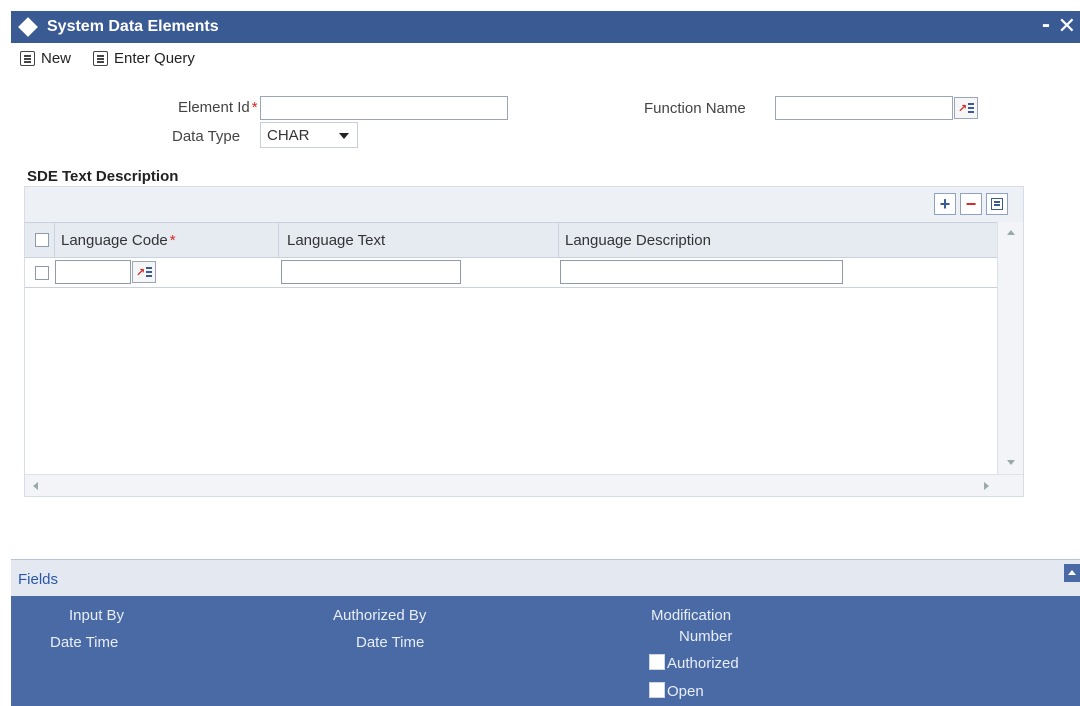 The image size is (1080, 706). Describe the element at coordinates (93, 272) in the screenshot. I see `language-code-input` at that location.